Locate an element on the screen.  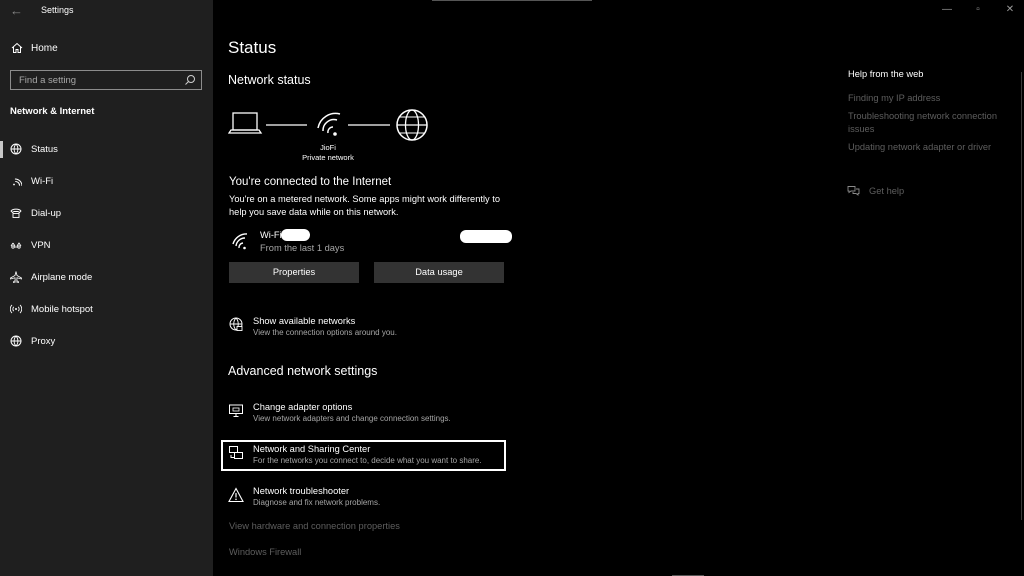
sidebar-item-wifi: Wi-Fi is located at coordinates (106, 182).